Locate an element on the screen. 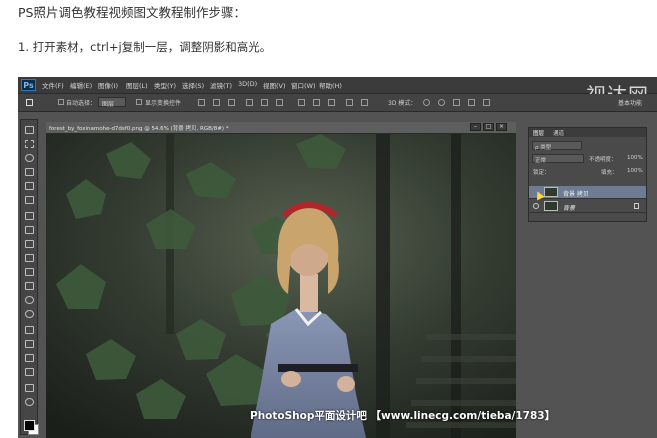  3d-scale-icon is located at coordinates (486, 102).